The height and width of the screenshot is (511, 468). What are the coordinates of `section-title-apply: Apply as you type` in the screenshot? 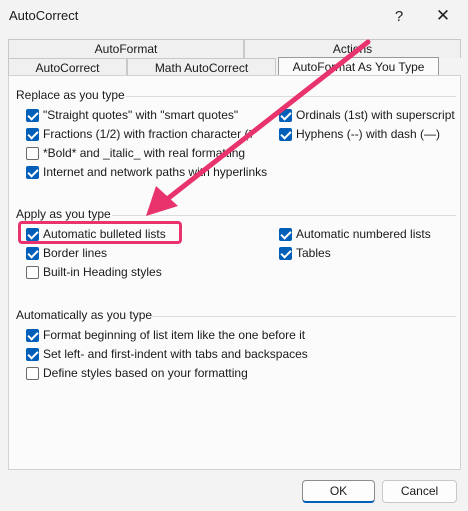 It's located at (63, 214).